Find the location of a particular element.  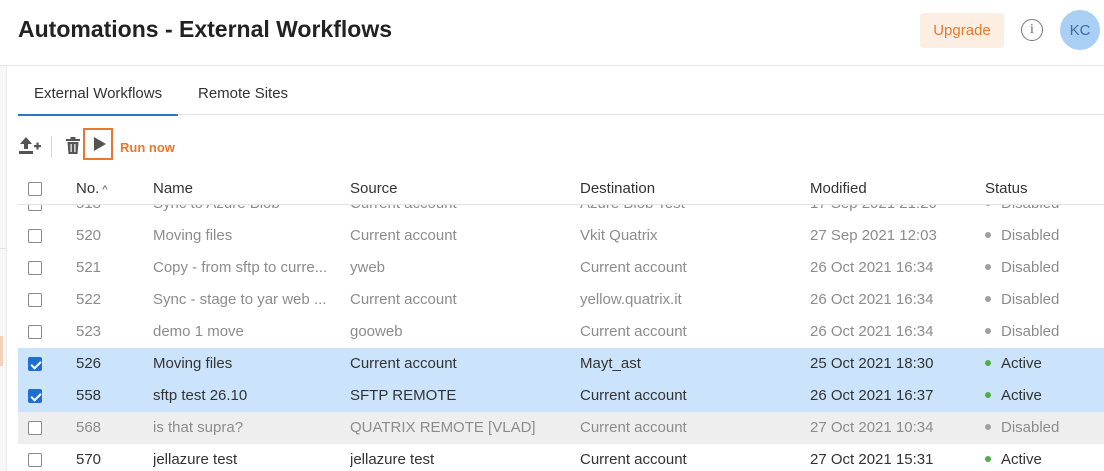

info-icon: i is located at coordinates (1032, 30).